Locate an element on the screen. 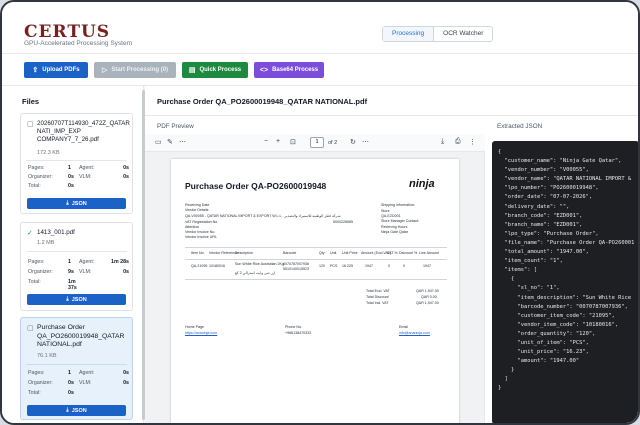 Image resolution: width=640 pixels, height=425 pixels. stat-agent: Agent: 0s is located at coordinates (104, 373).